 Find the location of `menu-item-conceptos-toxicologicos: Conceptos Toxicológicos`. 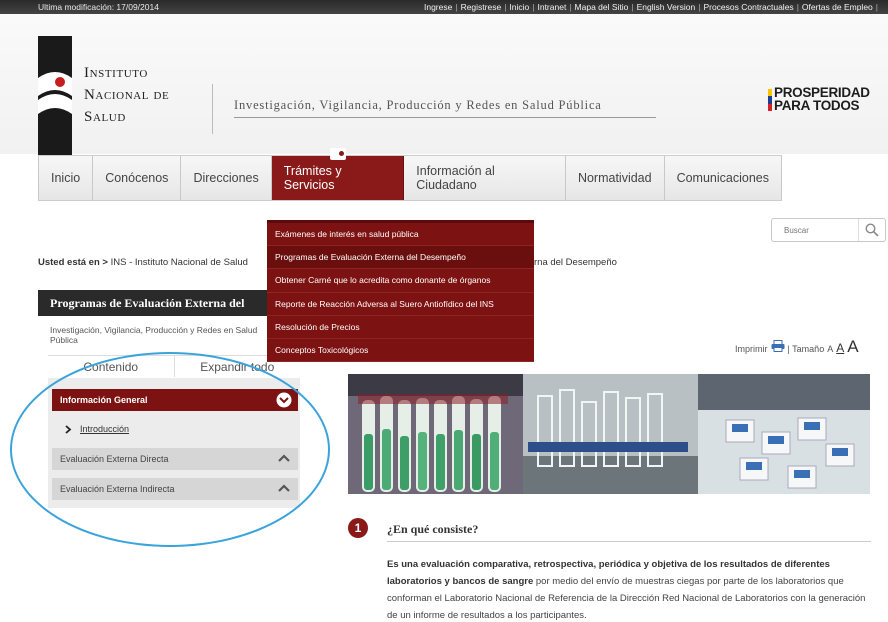

menu-item-conceptos-toxicologicos: Conceptos Toxicológicos is located at coordinates (400, 351).